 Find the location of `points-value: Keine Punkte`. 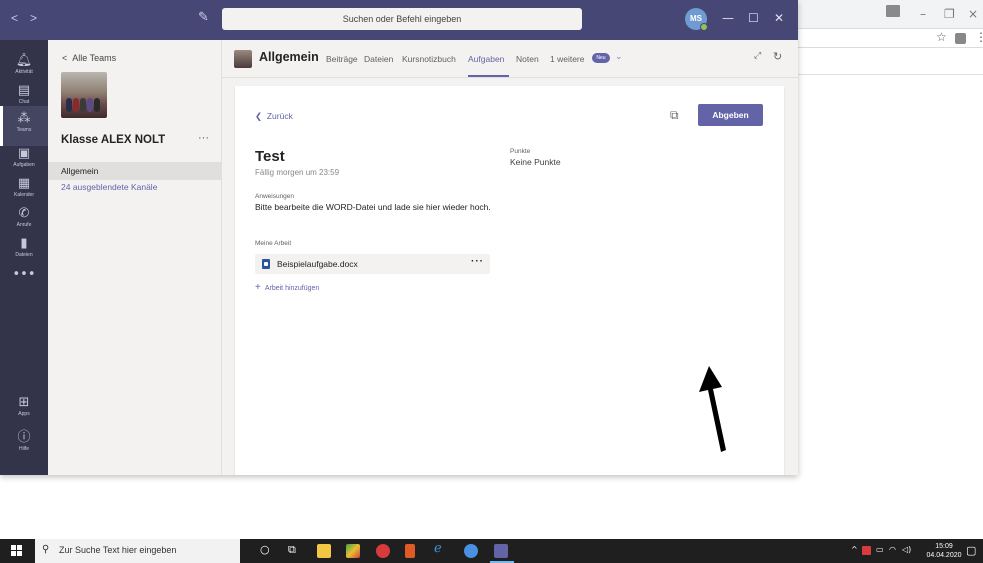

points-value: Keine Punkte is located at coordinates (535, 162).